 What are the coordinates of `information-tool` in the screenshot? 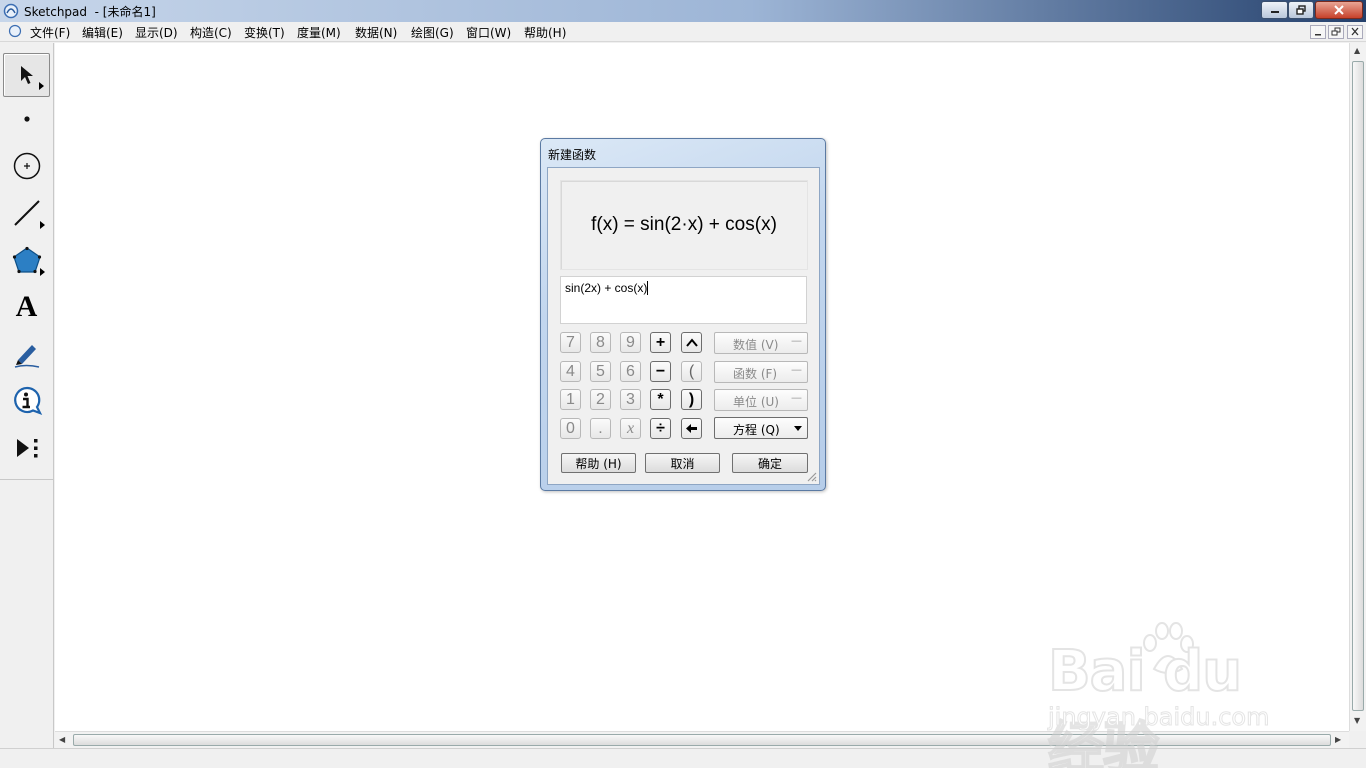 It's located at (26, 401).